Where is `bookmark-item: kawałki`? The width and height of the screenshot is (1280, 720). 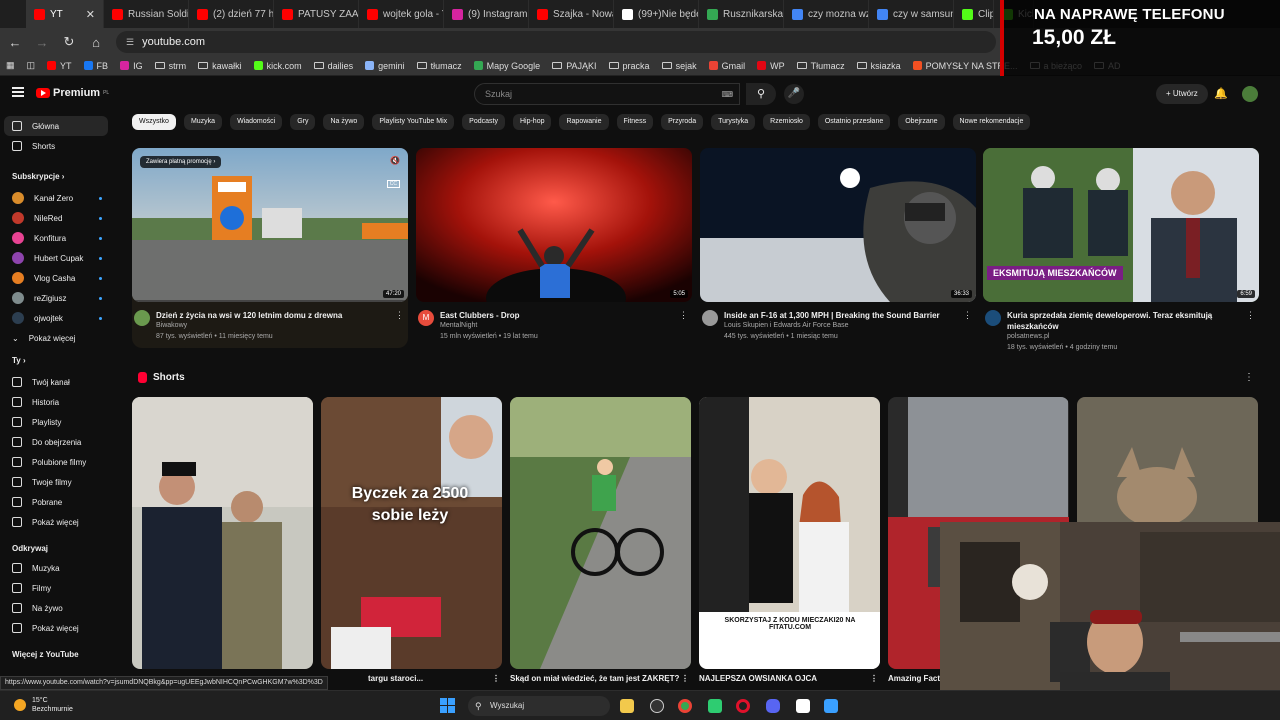 bookmark-item: kawałki is located at coordinates (220, 66).